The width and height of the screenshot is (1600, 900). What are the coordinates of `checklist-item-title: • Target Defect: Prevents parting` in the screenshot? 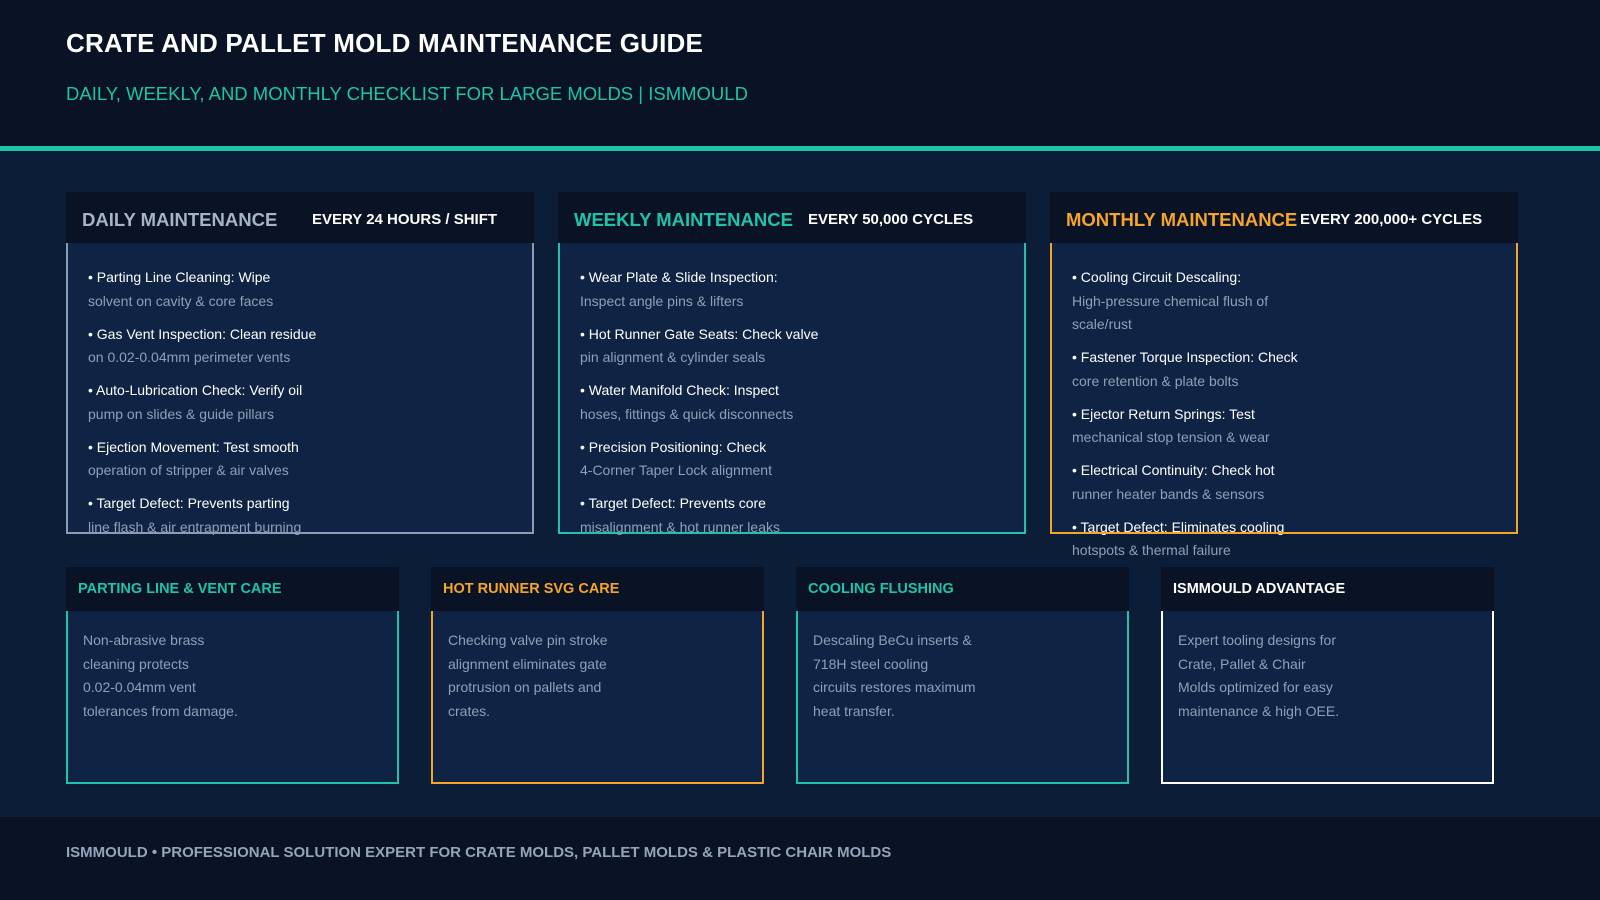 It's located at (189, 503).